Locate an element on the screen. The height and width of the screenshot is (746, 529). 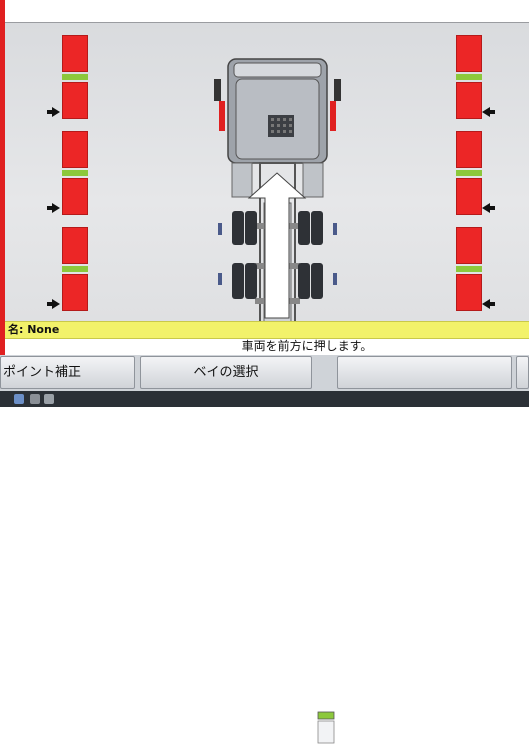
point-correction-button: ポイント補正 is located at coordinates (67, 372).